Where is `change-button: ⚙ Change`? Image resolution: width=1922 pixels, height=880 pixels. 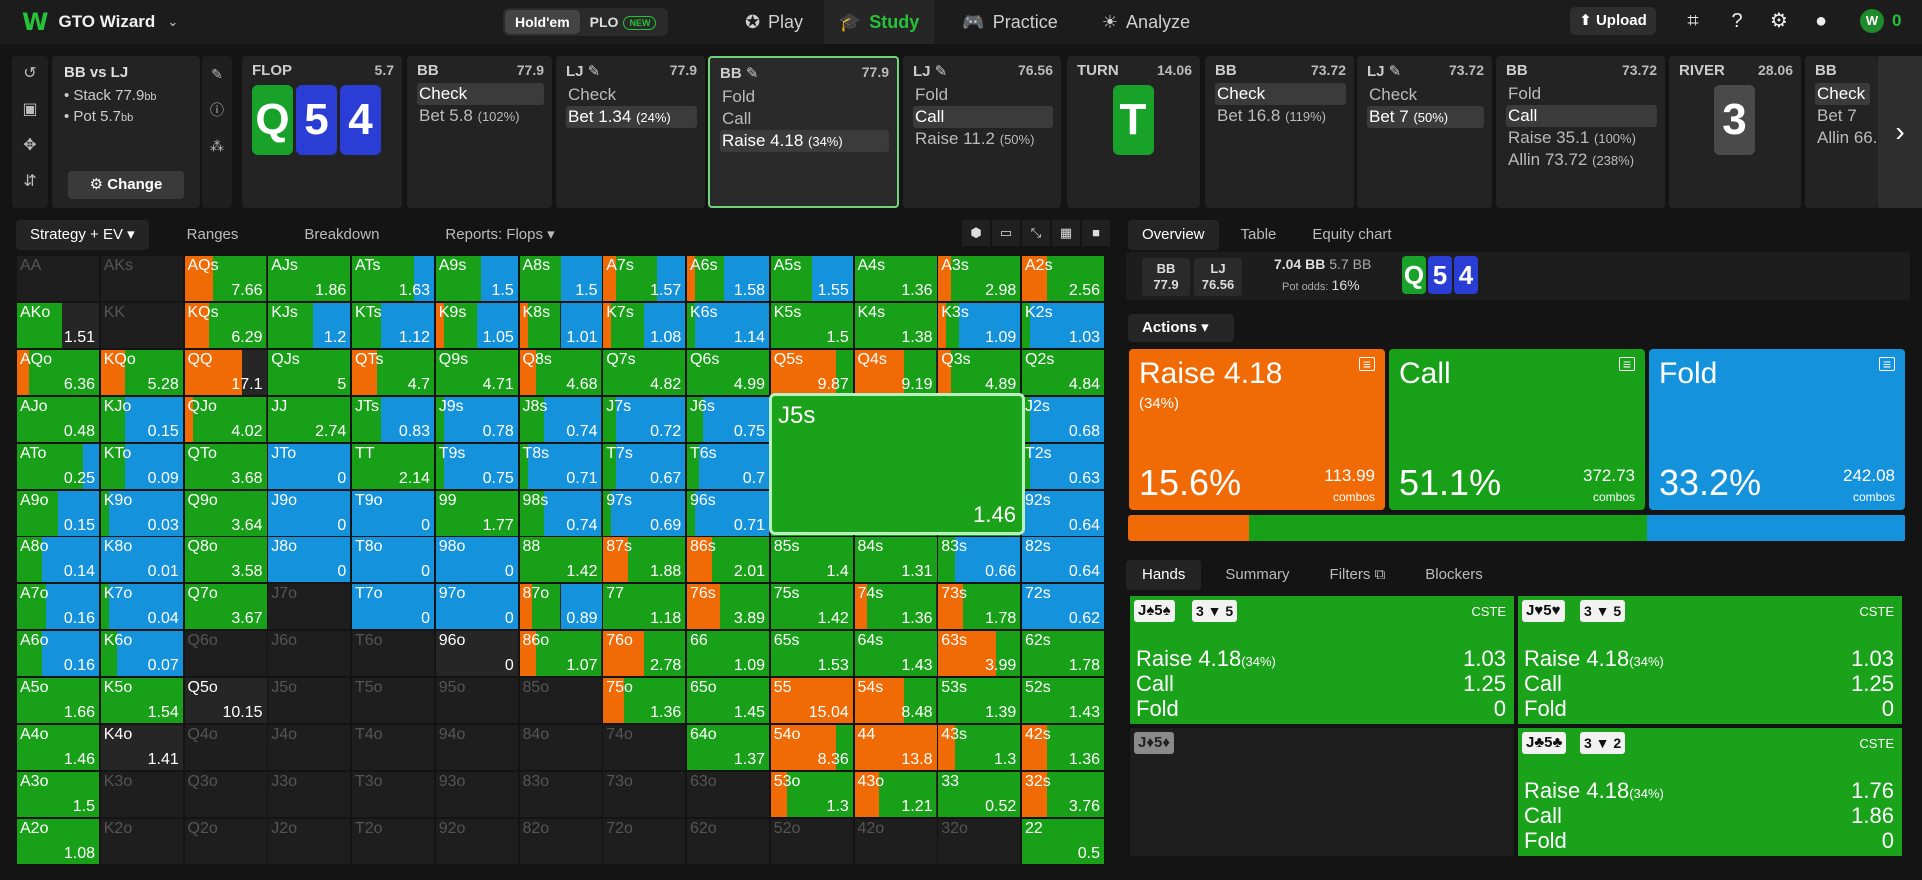
change-button: ⚙ Change is located at coordinates (126, 185).